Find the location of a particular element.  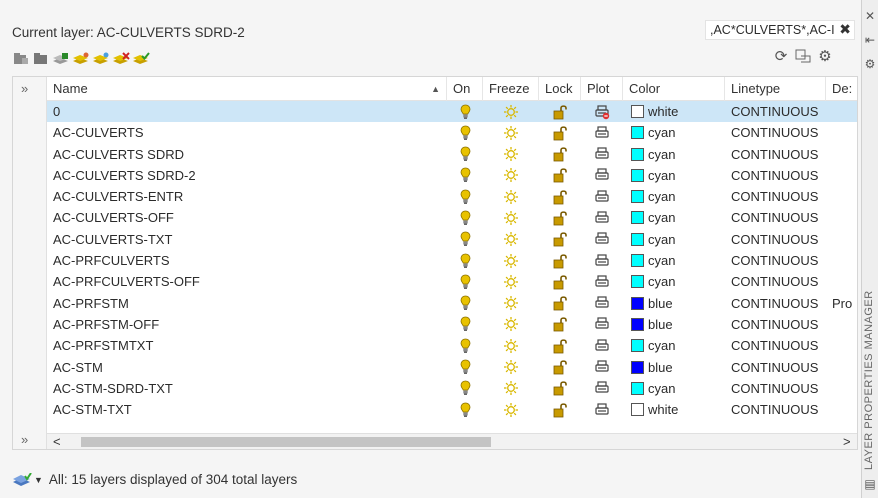

column-header-on: On is located at coordinates (465, 89).